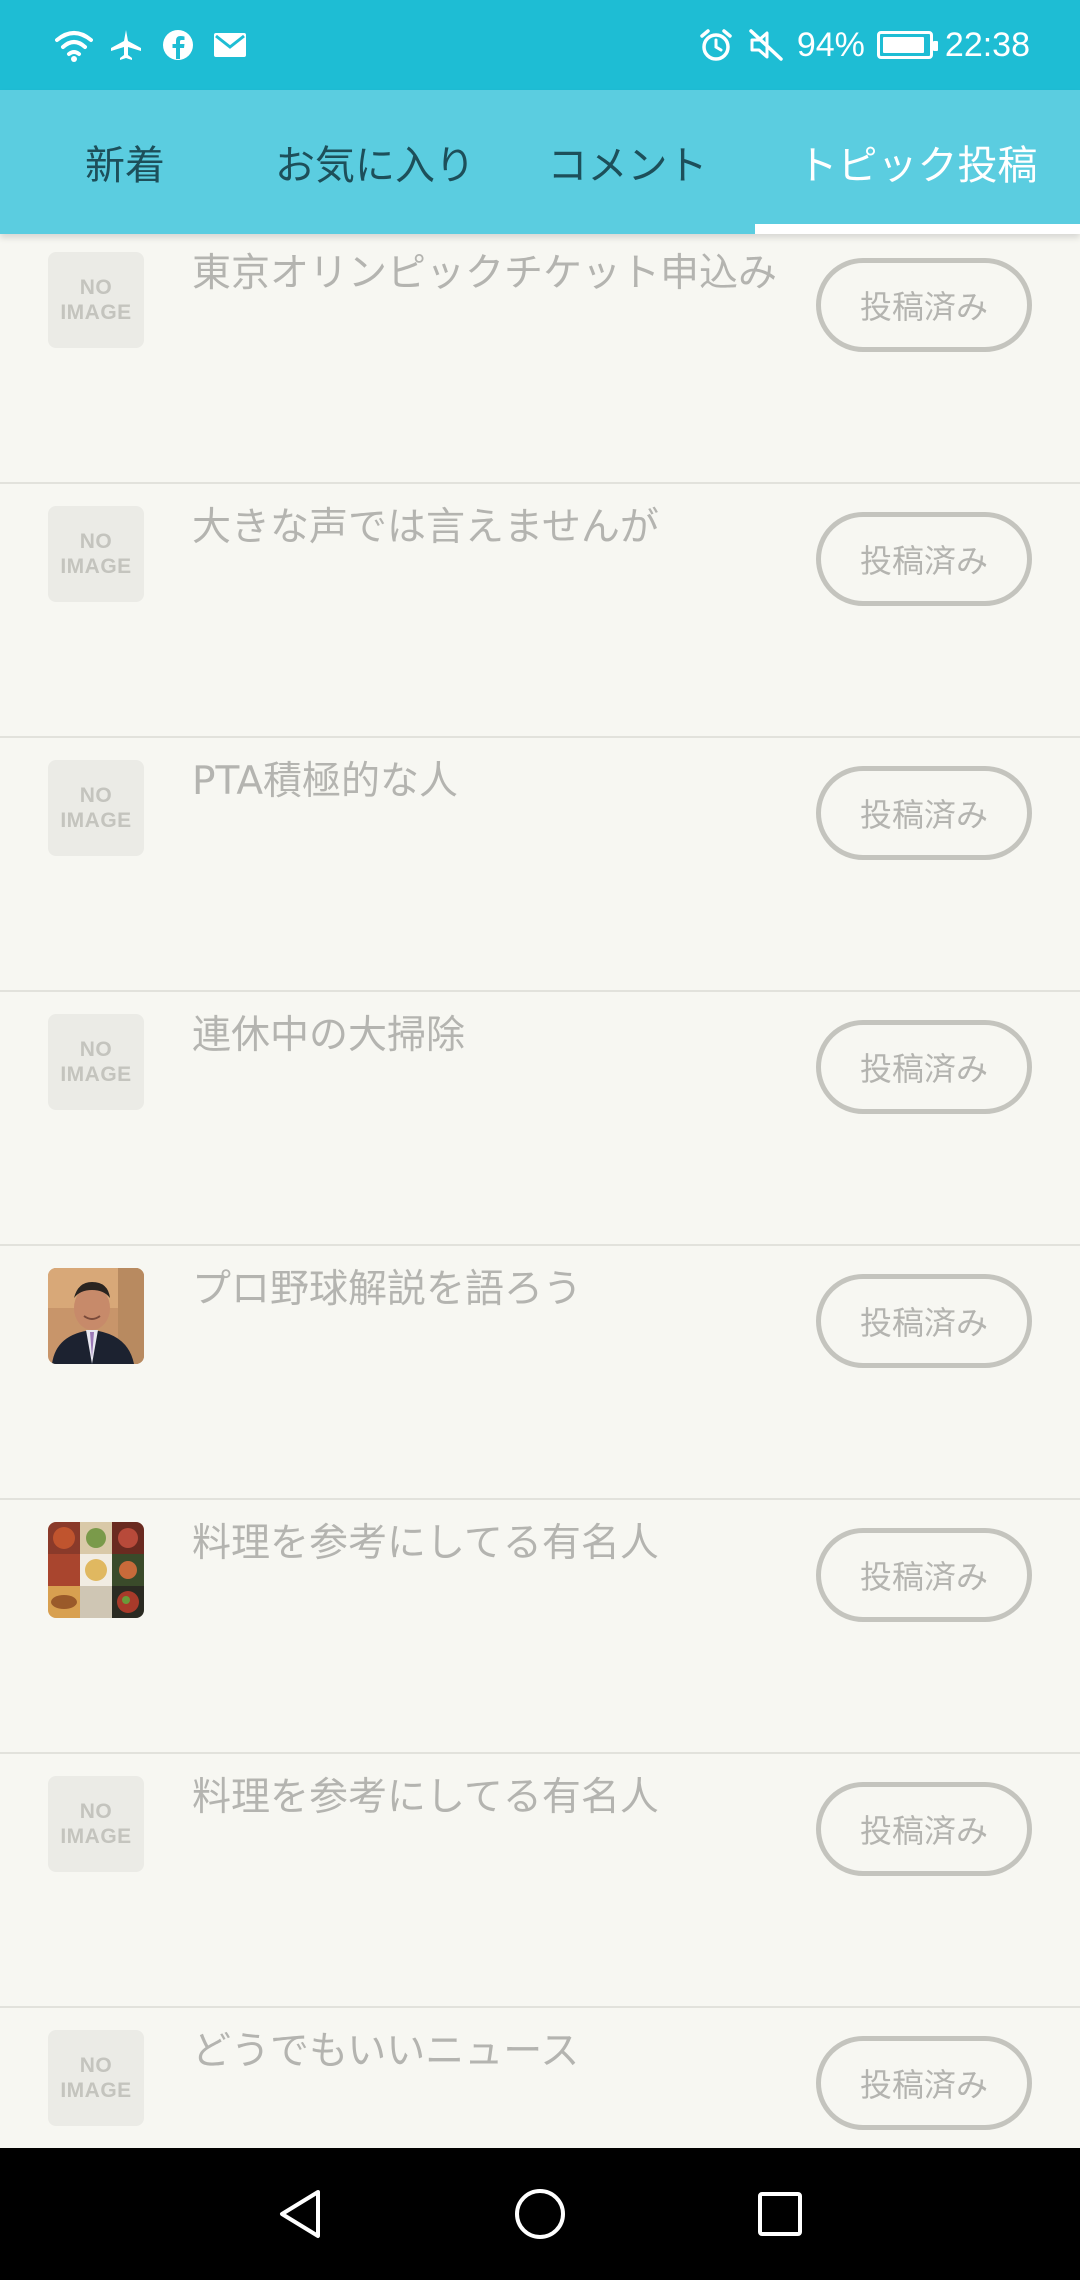 This screenshot has height=2280, width=1080. What do you see at coordinates (540, 865) in the screenshot?
I see `list-item: NO IMAGE PTA積極的な人 投稿済み` at bounding box center [540, 865].